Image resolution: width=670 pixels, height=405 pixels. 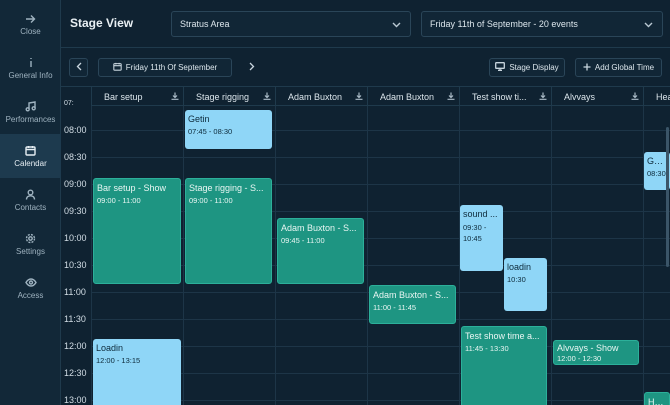 What do you see at coordinates (210, 131) in the screenshot?
I see `event-time: 07:45 - 08:30` at bounding box center [210, 131].